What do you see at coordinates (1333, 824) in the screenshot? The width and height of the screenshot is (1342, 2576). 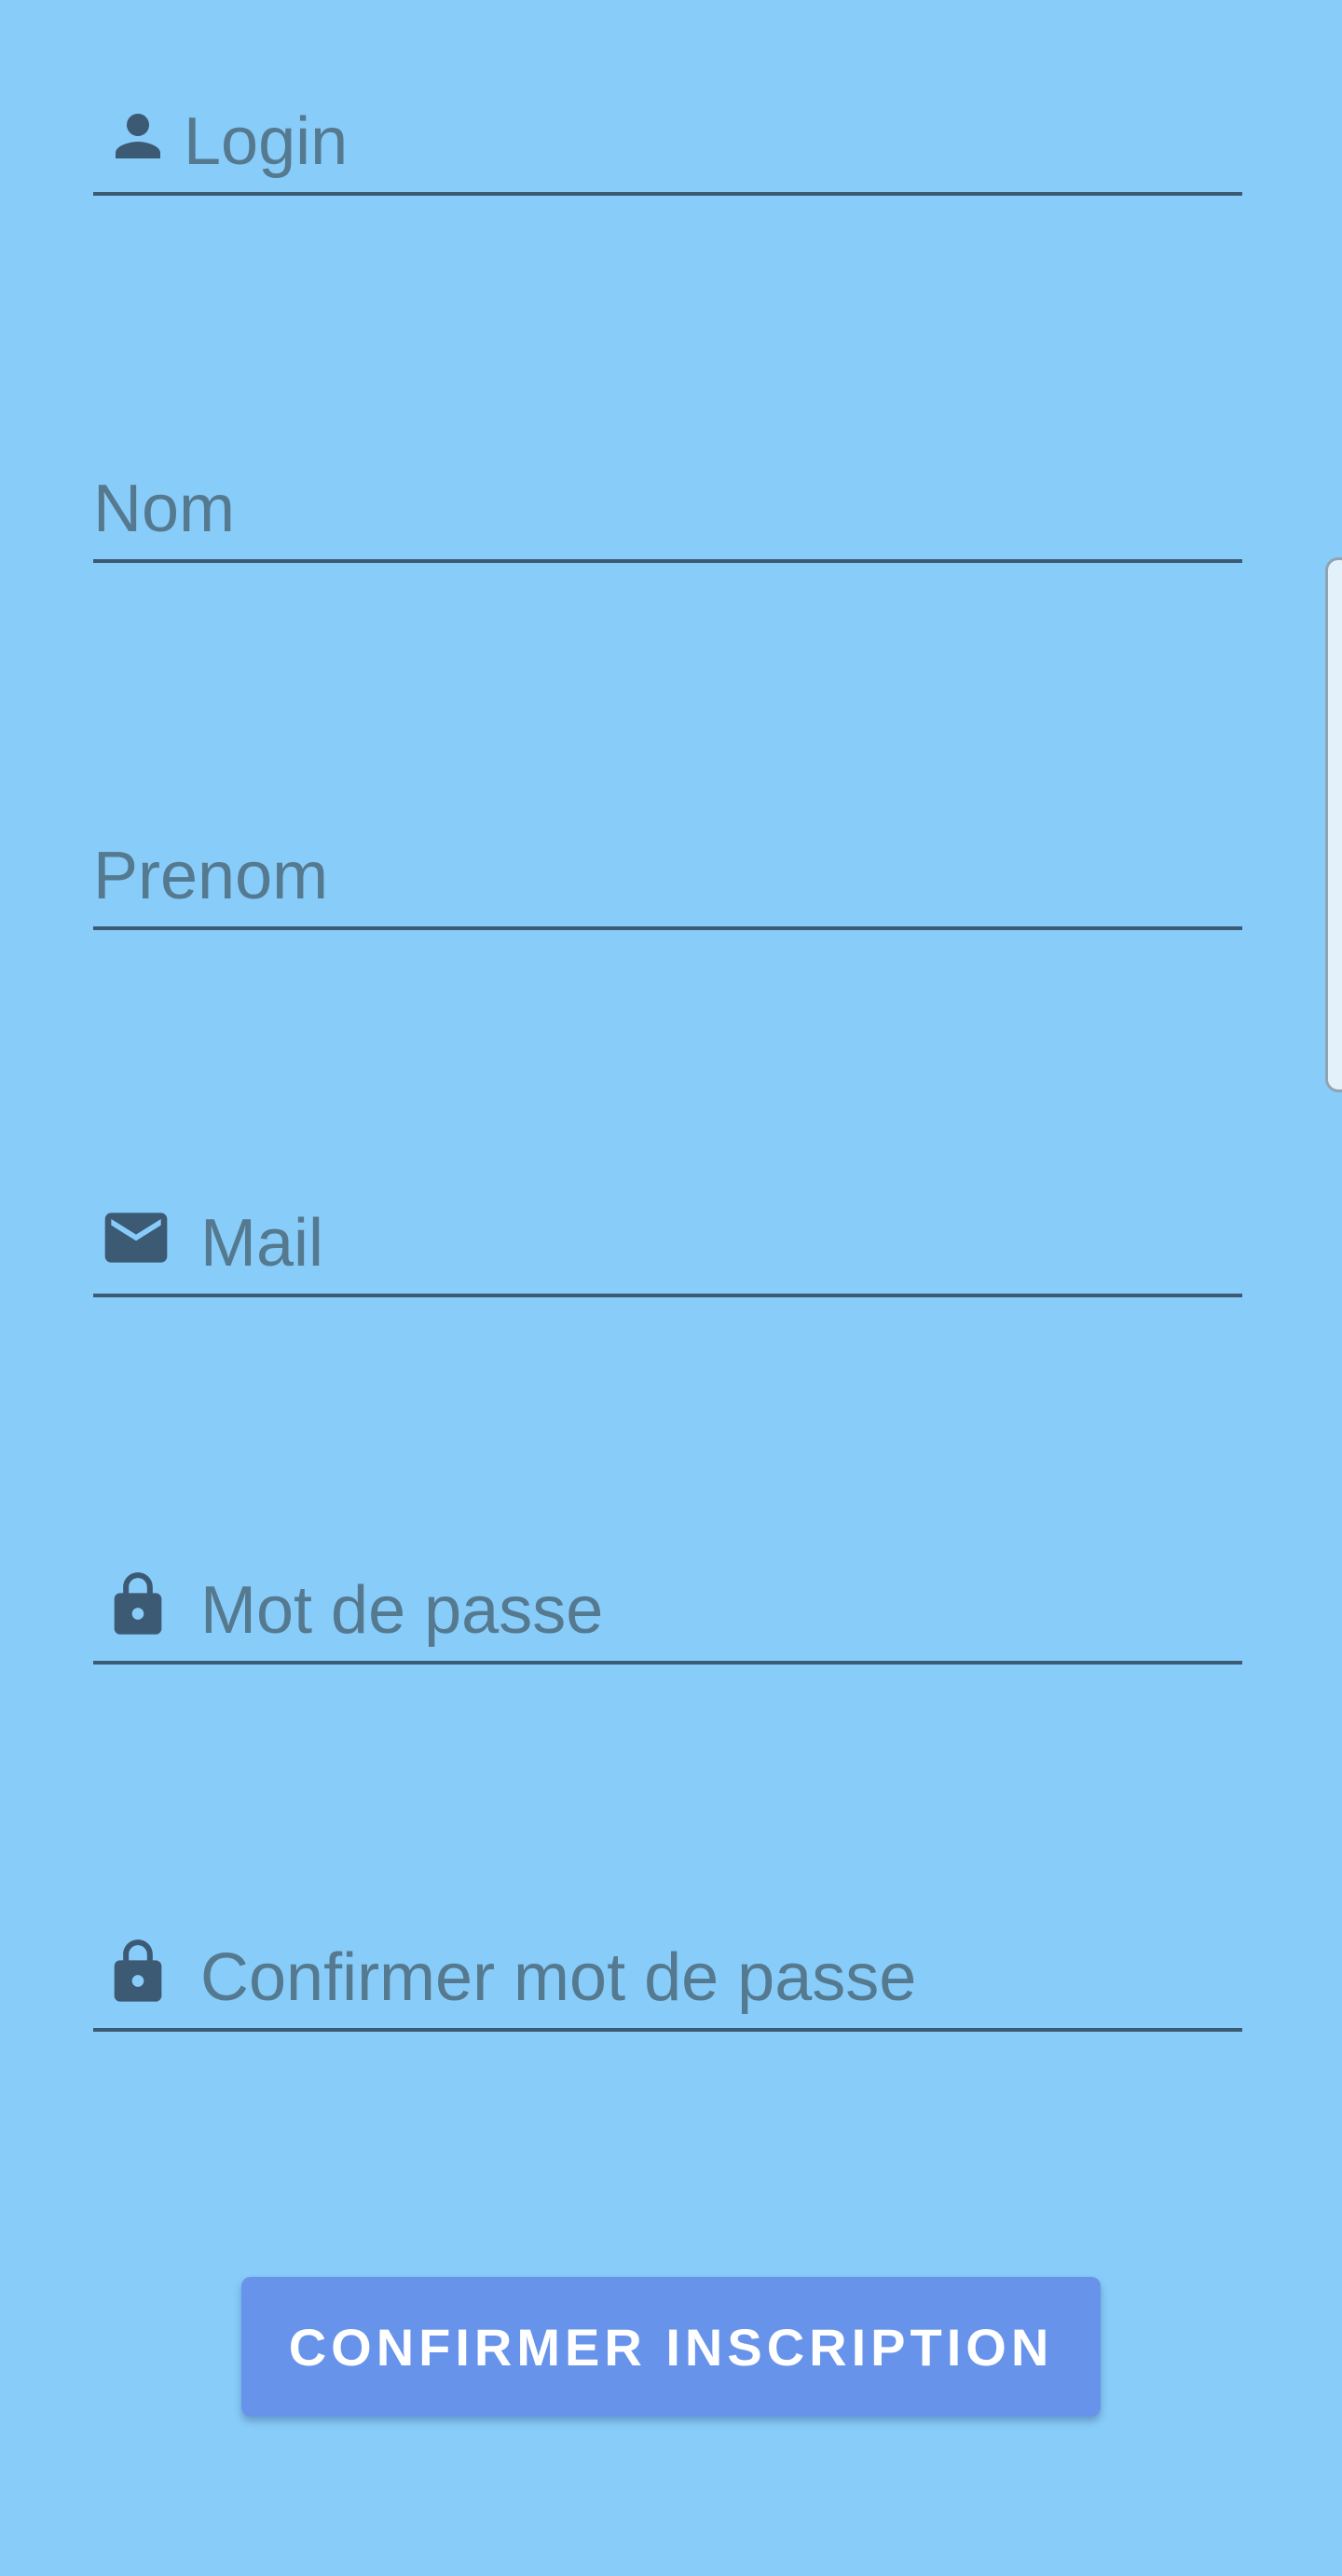 I see `edge-panel-handle` at bounding box center [1333, 824].